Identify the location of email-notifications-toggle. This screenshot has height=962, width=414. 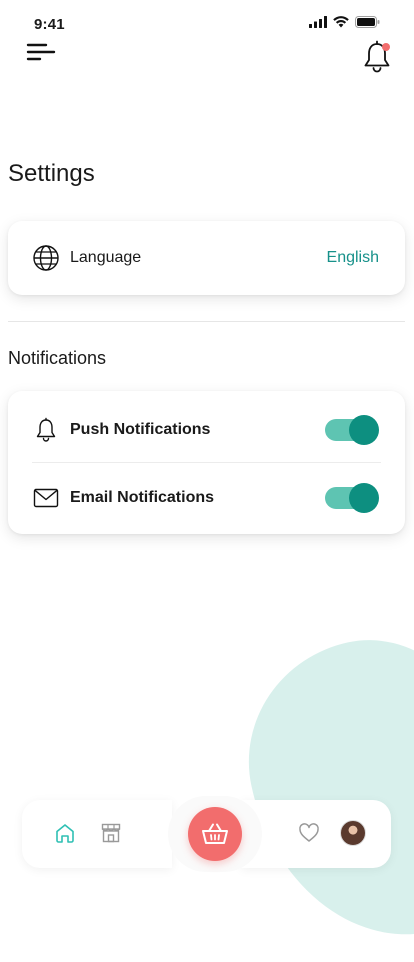
(352, 498).